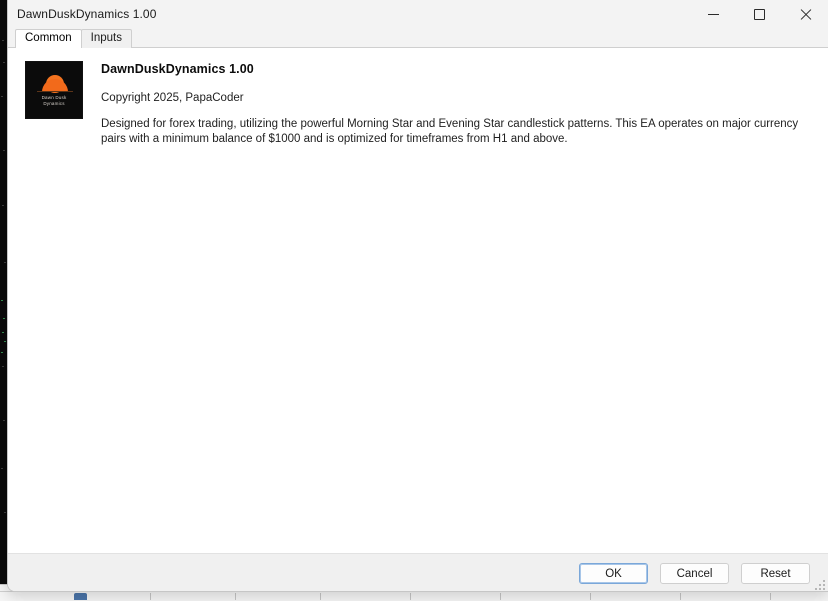 This screenshot has width=828, height=601. Describe the element at coordinates (48, 38) in the screenshot. I see `tab-common: Common` at that location.